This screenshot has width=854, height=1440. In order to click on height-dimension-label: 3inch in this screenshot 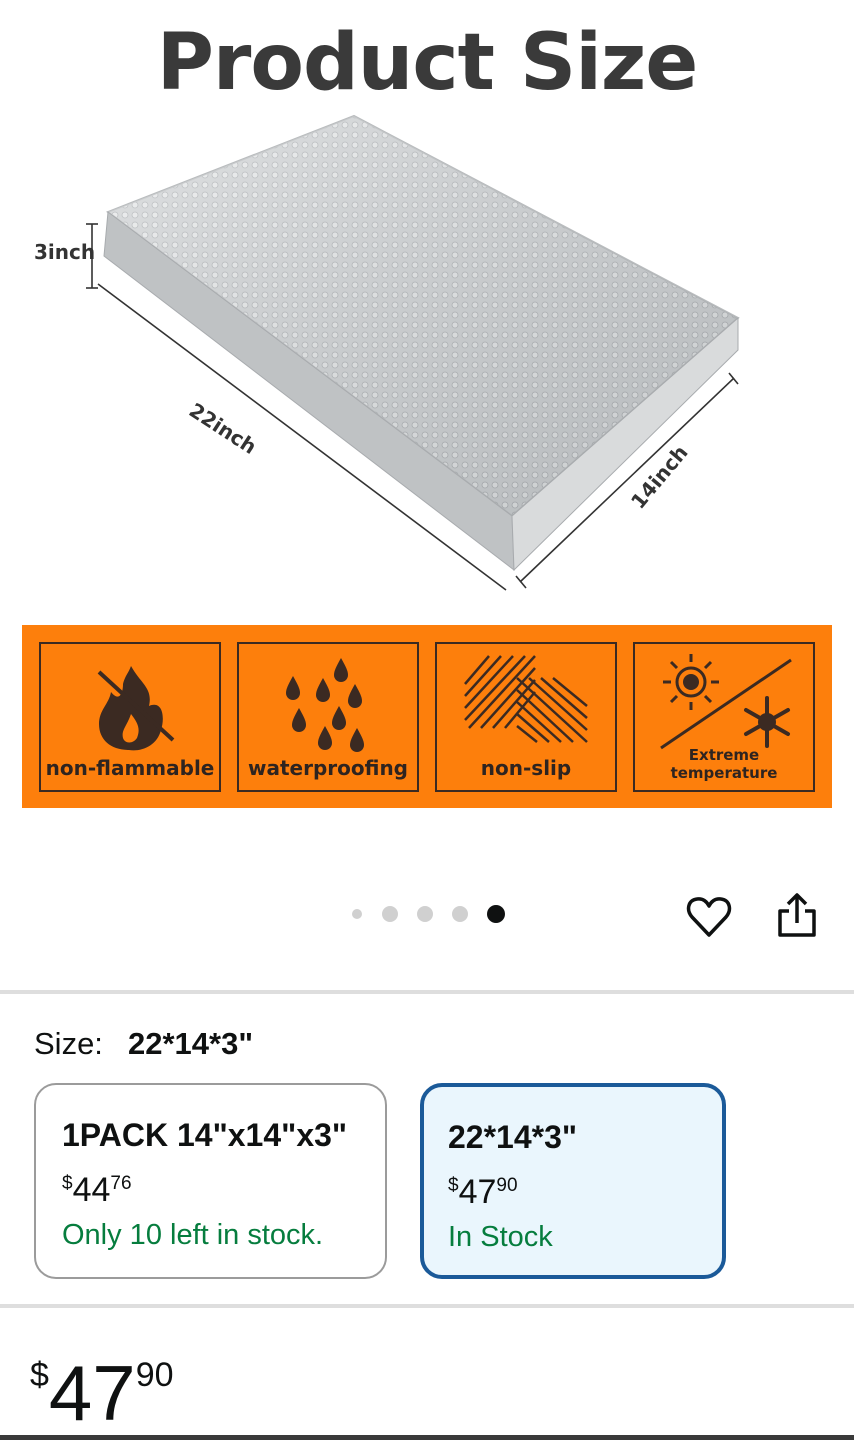, I will do `click(65, 252)`.